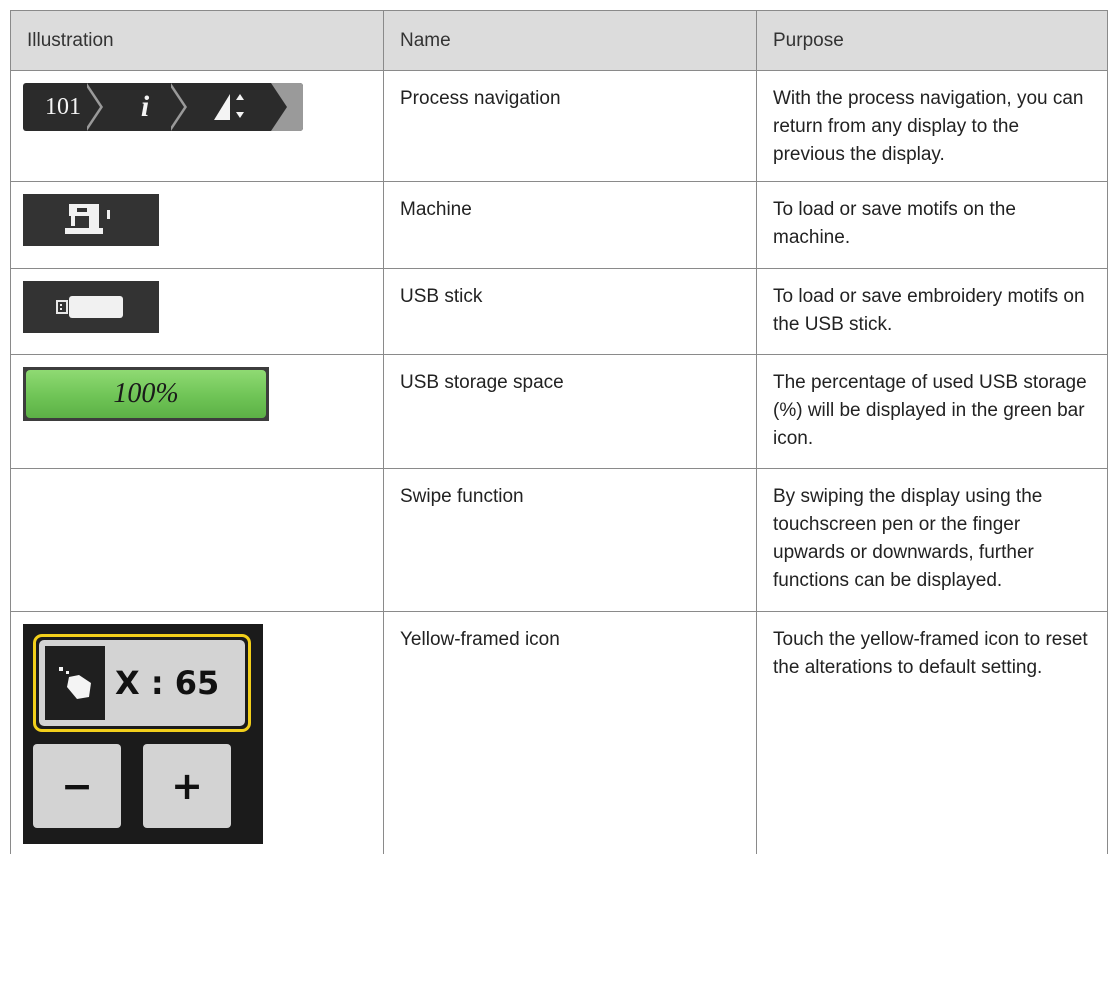 This screenshot has height=996, width=1119. I want to click on illustration-cell: 101 i, so click(197, 126).